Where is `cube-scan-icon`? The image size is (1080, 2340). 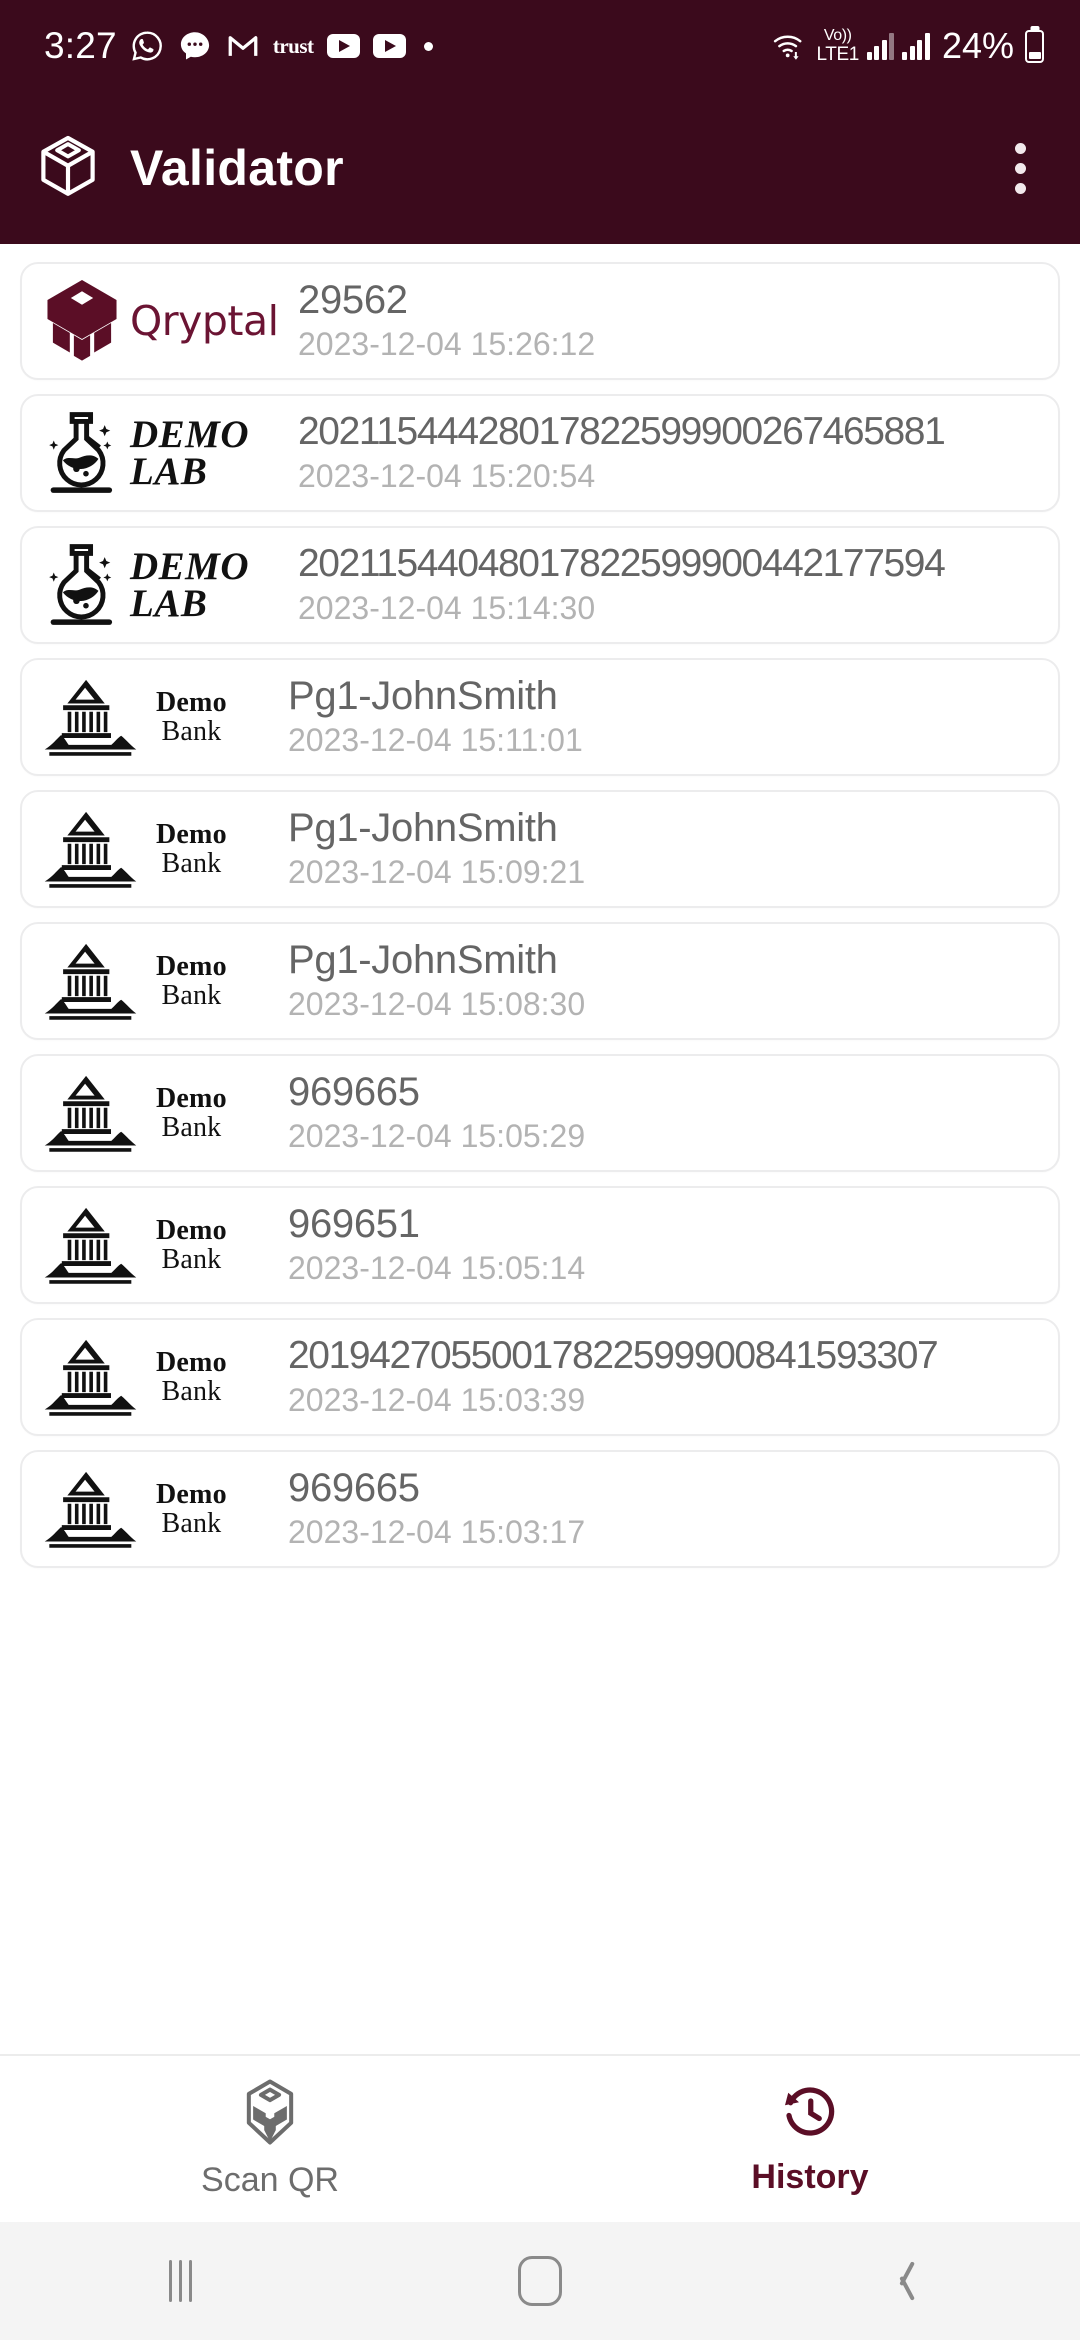
cube-scan-icon is located at coordinates (270, 2114).